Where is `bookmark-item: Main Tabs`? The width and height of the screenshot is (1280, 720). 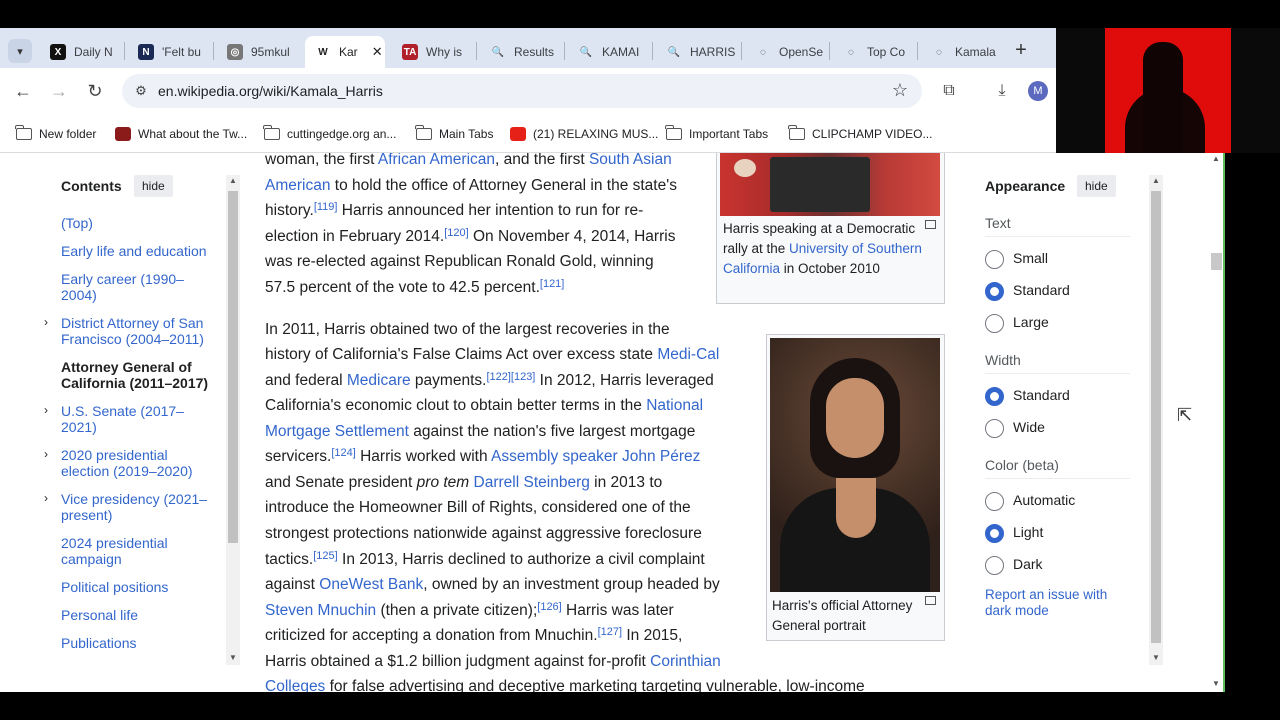 bookmark-item: Main Tabs is located at coordinates (454, 134).